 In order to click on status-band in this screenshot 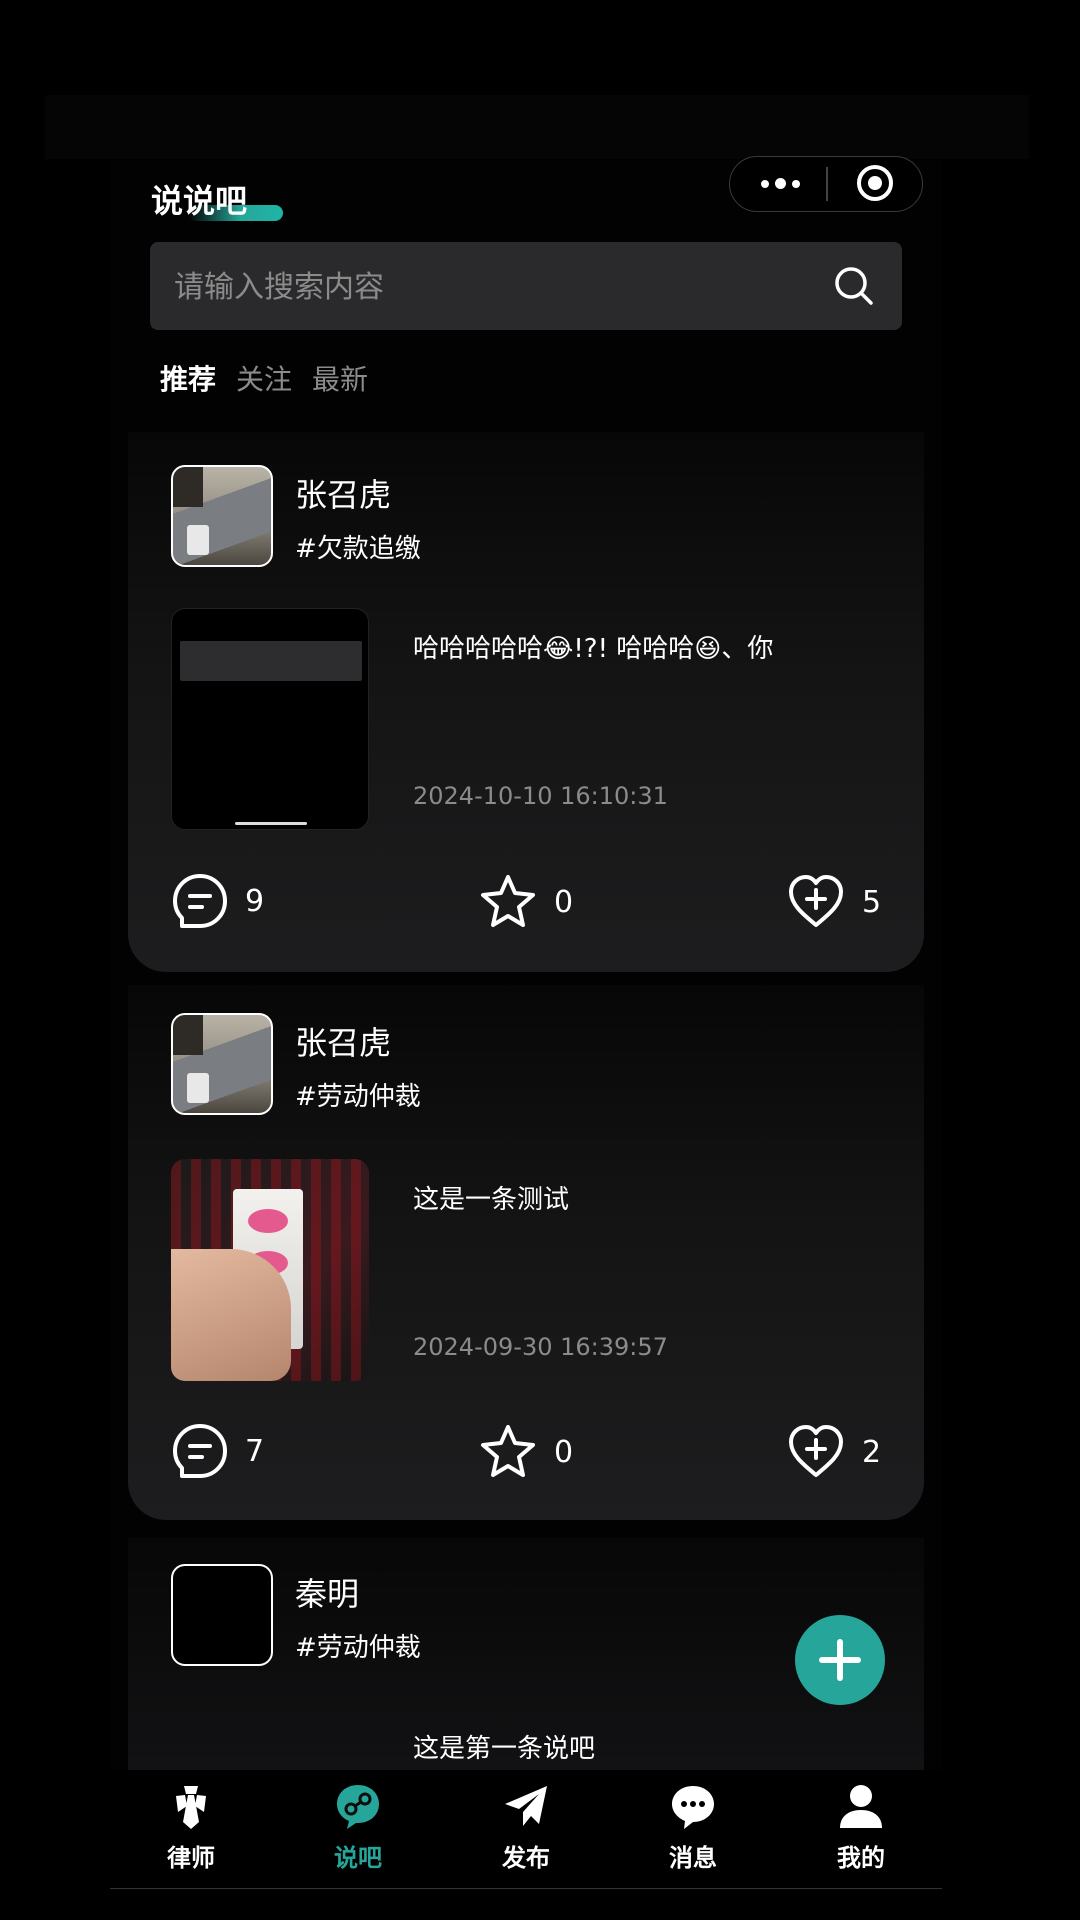, I will do `click(537, 127)`.